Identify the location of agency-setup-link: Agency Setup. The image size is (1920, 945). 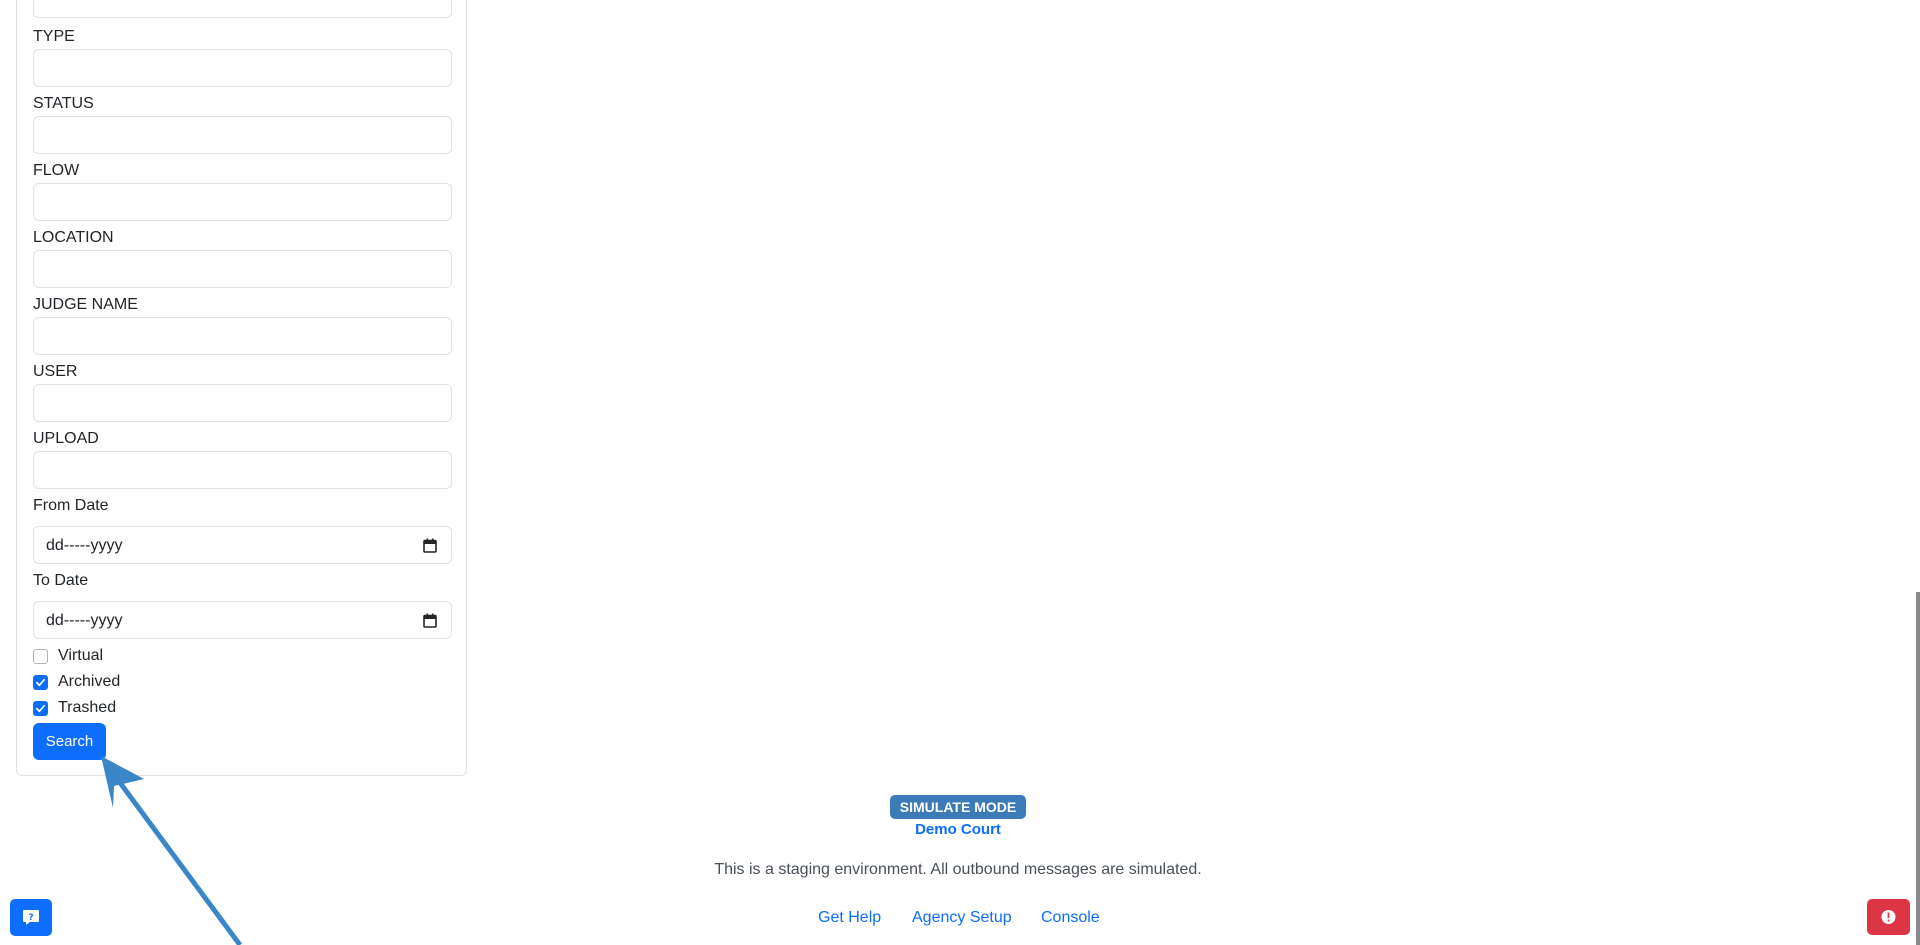
(962, 918).